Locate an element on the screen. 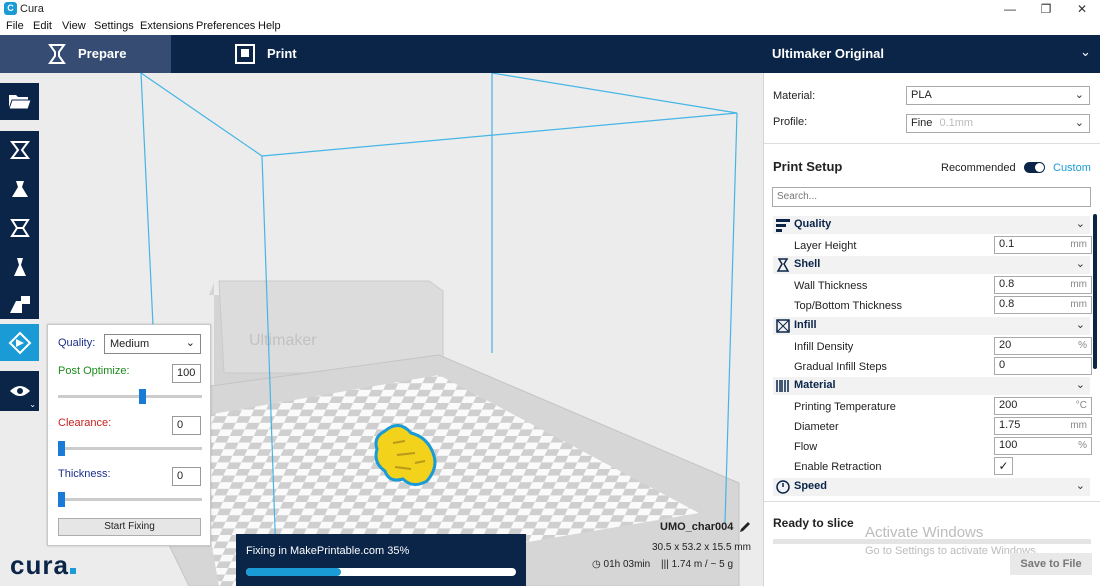 The width and height of the screenshot is (1100, 586). start-fixing-button: Start Fixing is located at coordinates (129, 527).